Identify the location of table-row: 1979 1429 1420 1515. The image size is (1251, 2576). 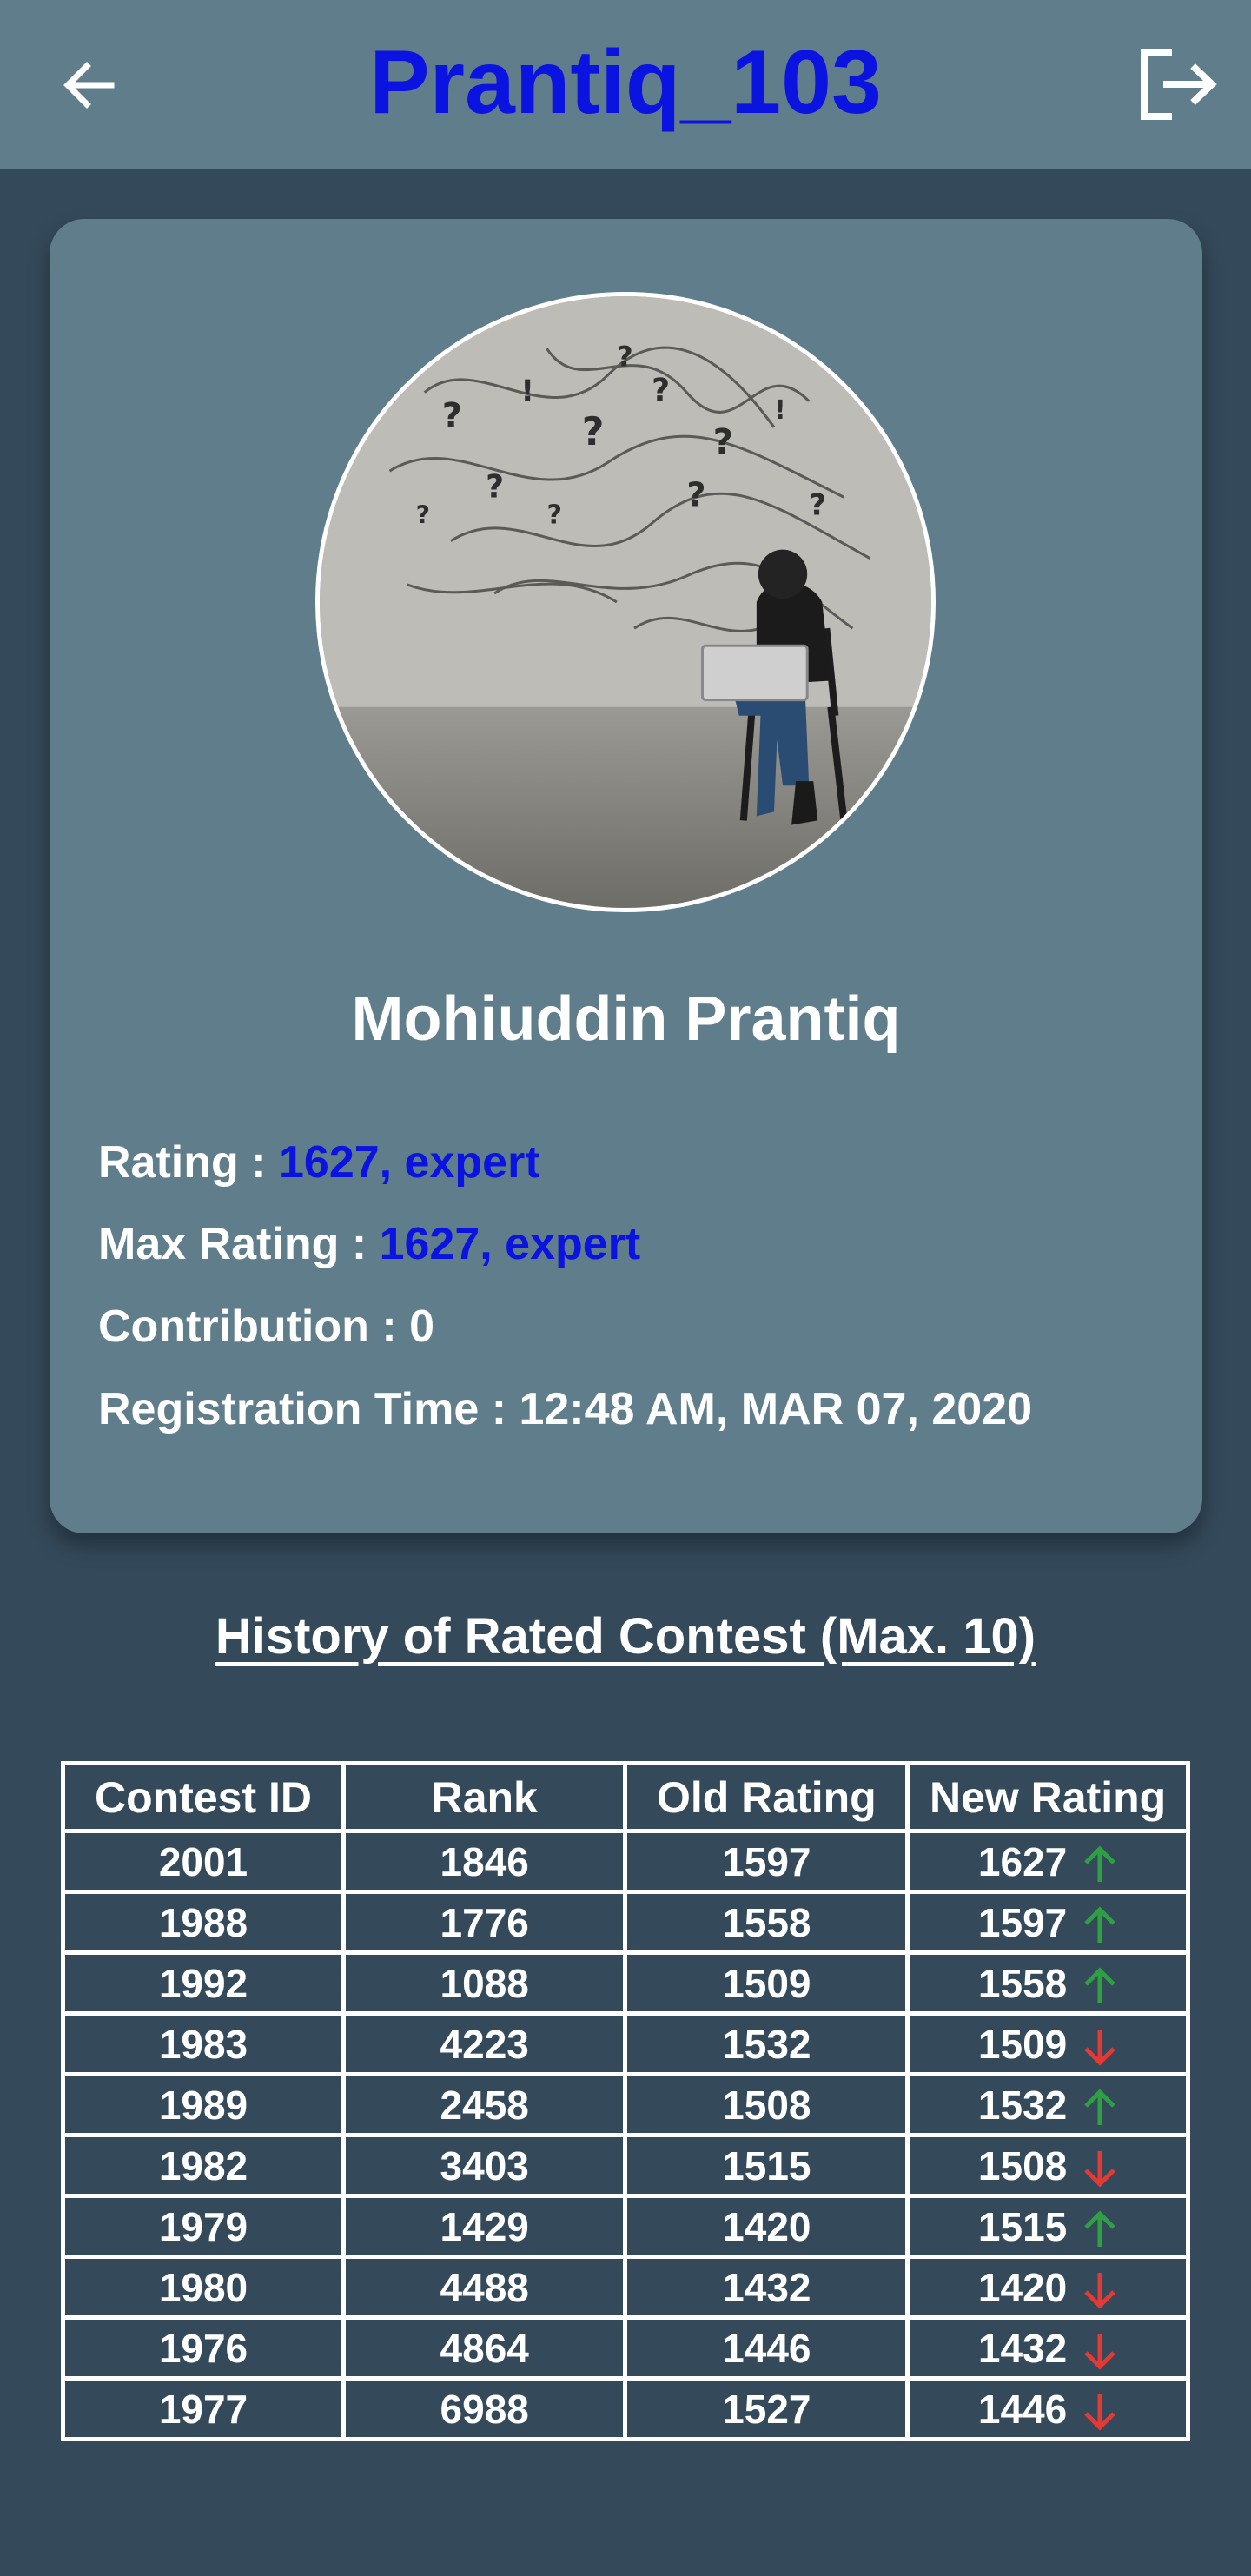
(625, 2226).